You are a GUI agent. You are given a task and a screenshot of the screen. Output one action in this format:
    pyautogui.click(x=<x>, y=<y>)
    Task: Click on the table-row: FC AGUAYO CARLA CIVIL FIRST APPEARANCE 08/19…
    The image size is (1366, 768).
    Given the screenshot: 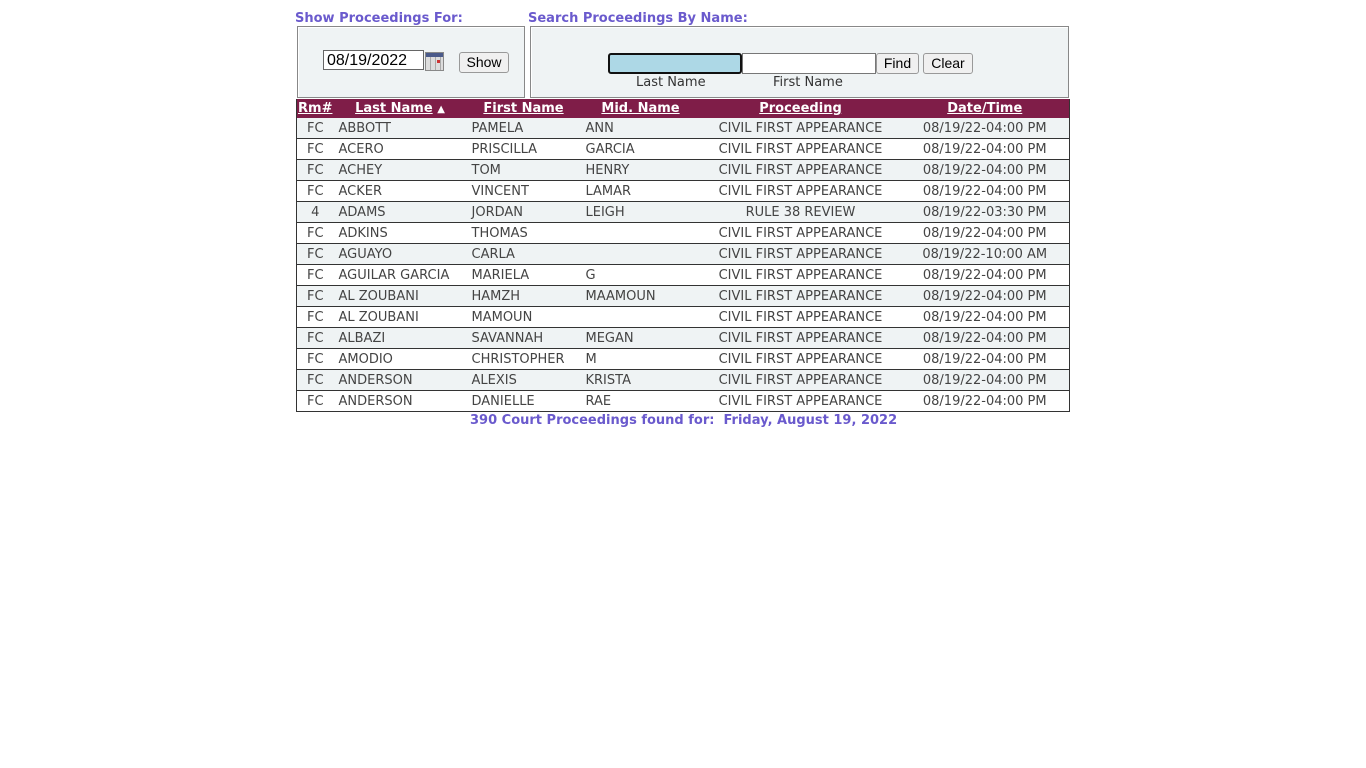 What is the action you would take?
    pyautogui.click(x=683, y=254)
    